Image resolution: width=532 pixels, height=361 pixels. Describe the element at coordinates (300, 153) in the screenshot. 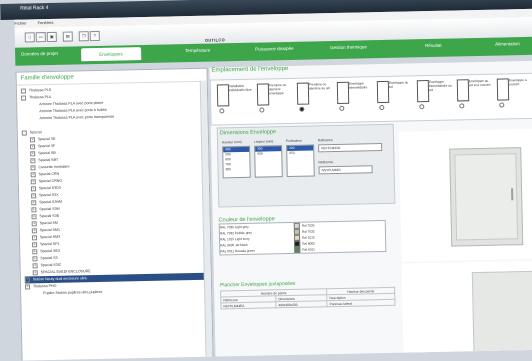

I see `list-item: 250` at that location.